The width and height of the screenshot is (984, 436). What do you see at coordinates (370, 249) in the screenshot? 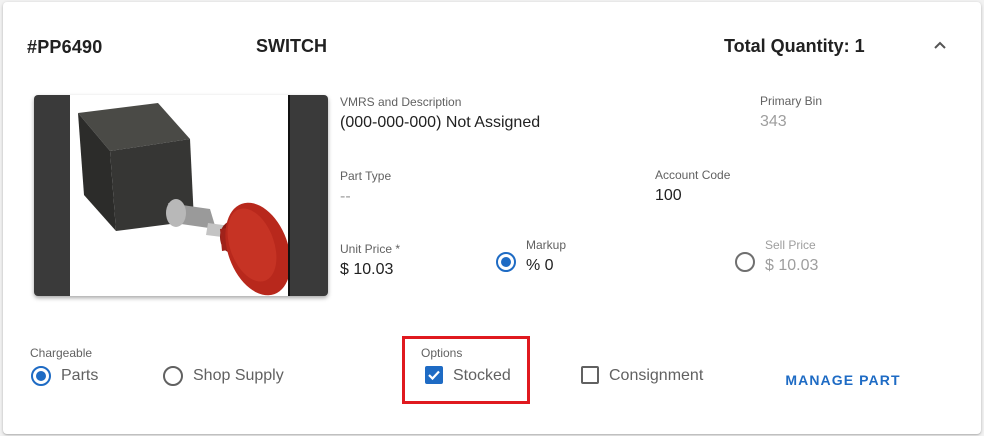
I see `unit-price-label: Unit Price *` at bounding box center [370, 249].